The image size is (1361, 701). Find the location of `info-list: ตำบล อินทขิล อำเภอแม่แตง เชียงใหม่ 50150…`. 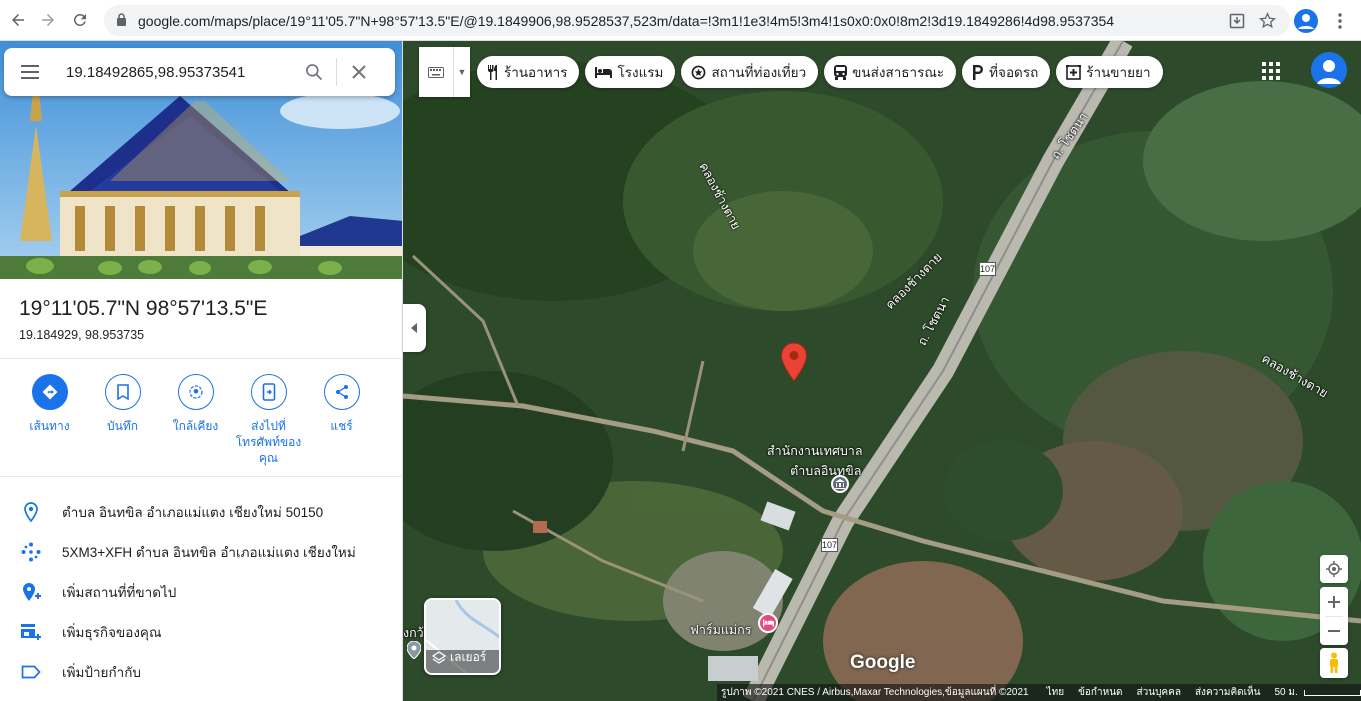

info-list: ตำบล อินทขิล อำเภอแม่แตง เชียงใหม่ 50150… is located at coordinates (201, 592).